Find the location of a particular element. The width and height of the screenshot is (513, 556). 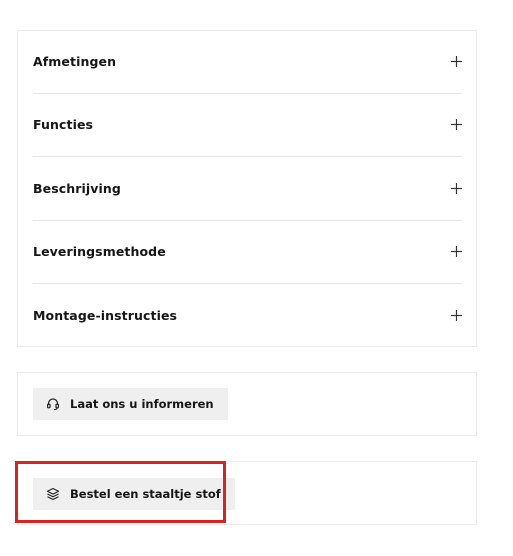

accordion-item-label: Leveringsmethode is located at coordinates (99, 251).